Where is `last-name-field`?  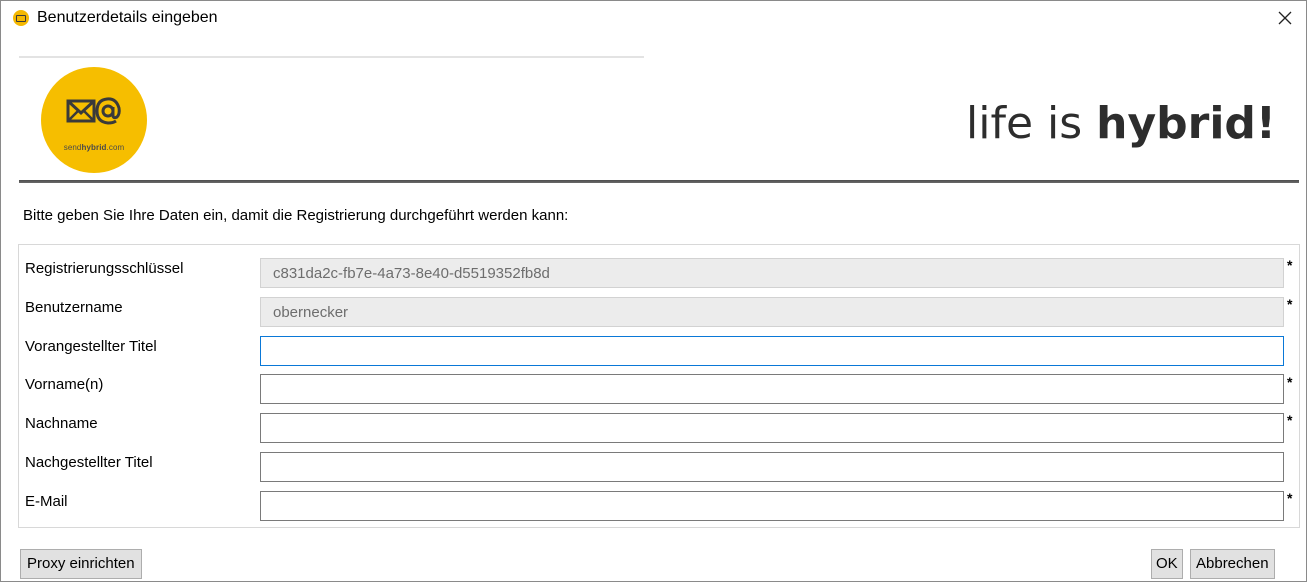
last-name-field is located at coordinates (772, 428).